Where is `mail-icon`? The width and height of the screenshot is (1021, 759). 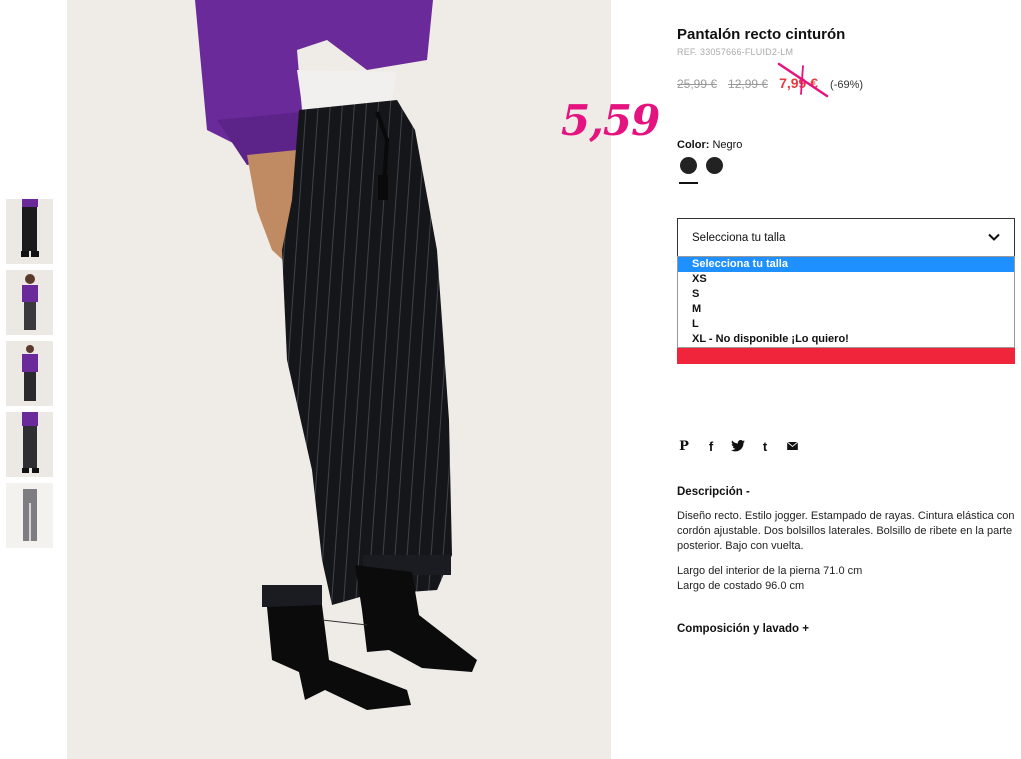
mail-icon is located at coordinates (792, 446).